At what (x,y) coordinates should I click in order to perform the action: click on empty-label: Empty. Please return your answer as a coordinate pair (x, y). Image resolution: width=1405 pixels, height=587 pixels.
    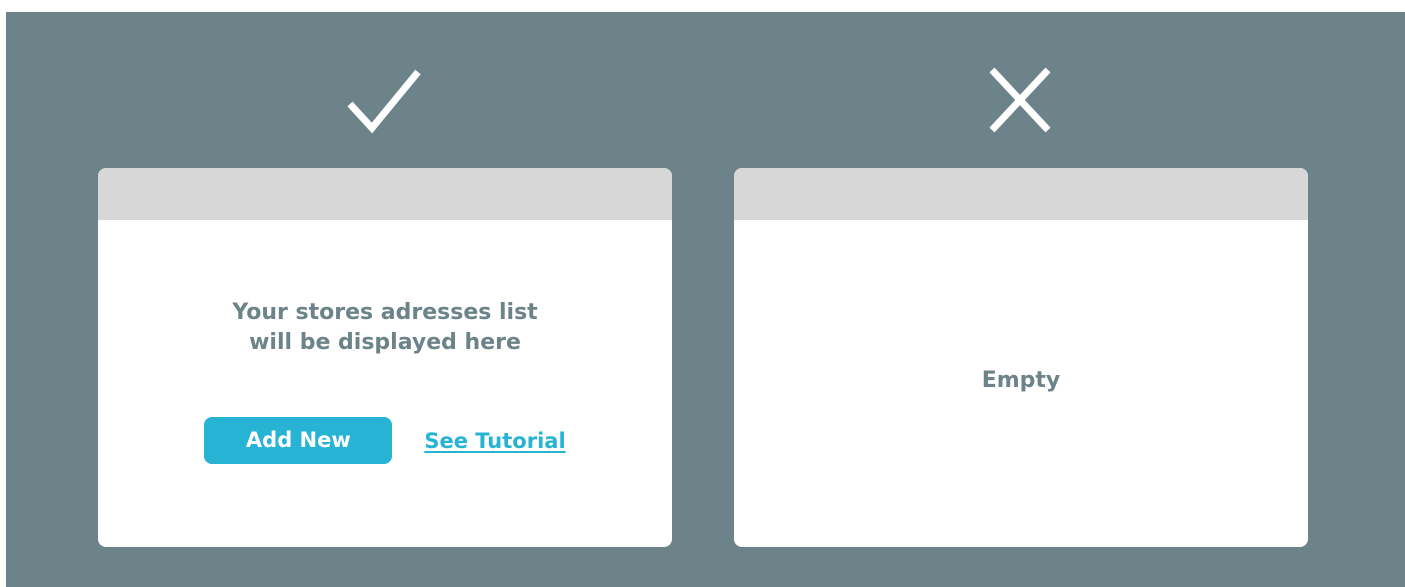
    Looking at the image, I should click on (1021, 380).